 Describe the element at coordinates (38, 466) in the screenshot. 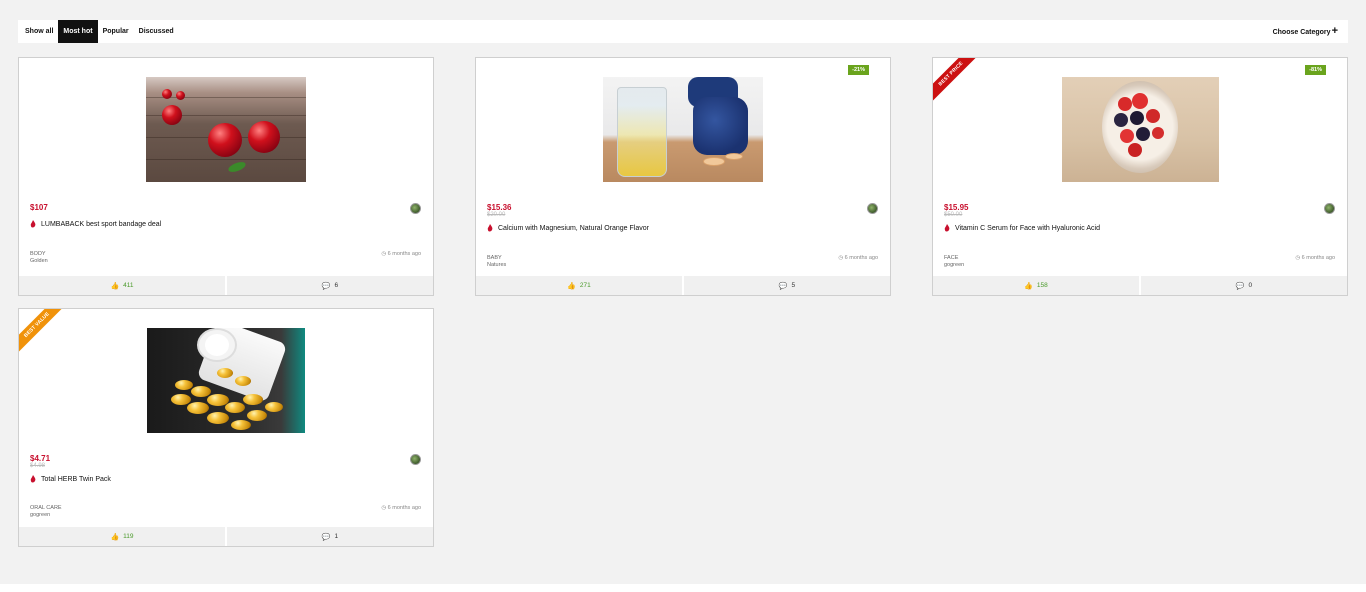

I see `deal-old-price: $4.98` at that location.